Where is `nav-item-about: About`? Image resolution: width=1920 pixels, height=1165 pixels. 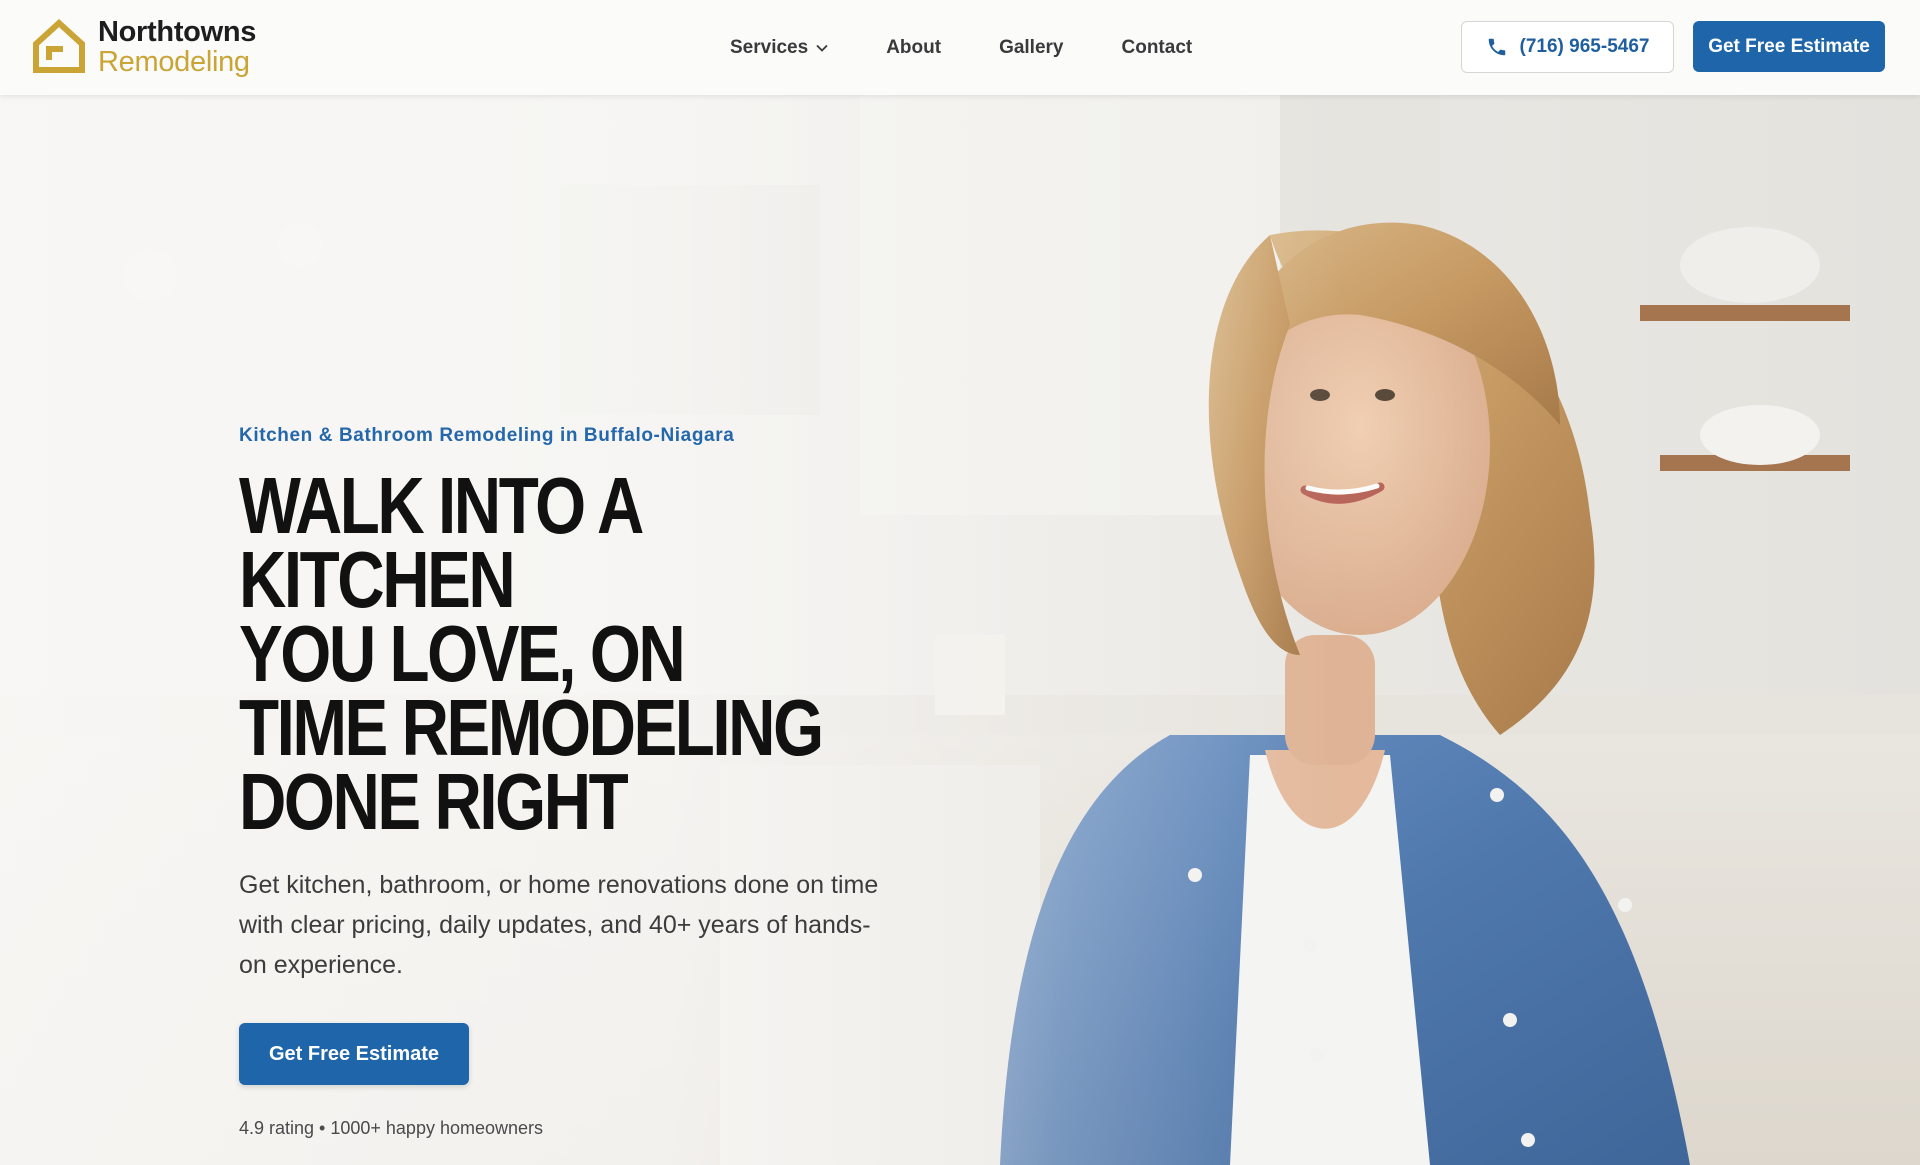
nav-item-about: About is located at coordinates (913, 48).